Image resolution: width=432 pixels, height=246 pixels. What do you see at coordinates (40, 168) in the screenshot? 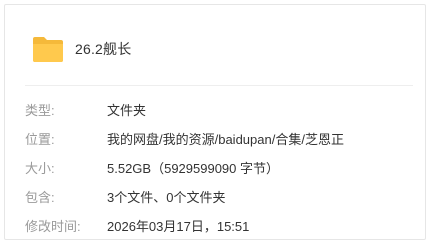
I see `size-label: 大小:` at bounding box center [40, 168].